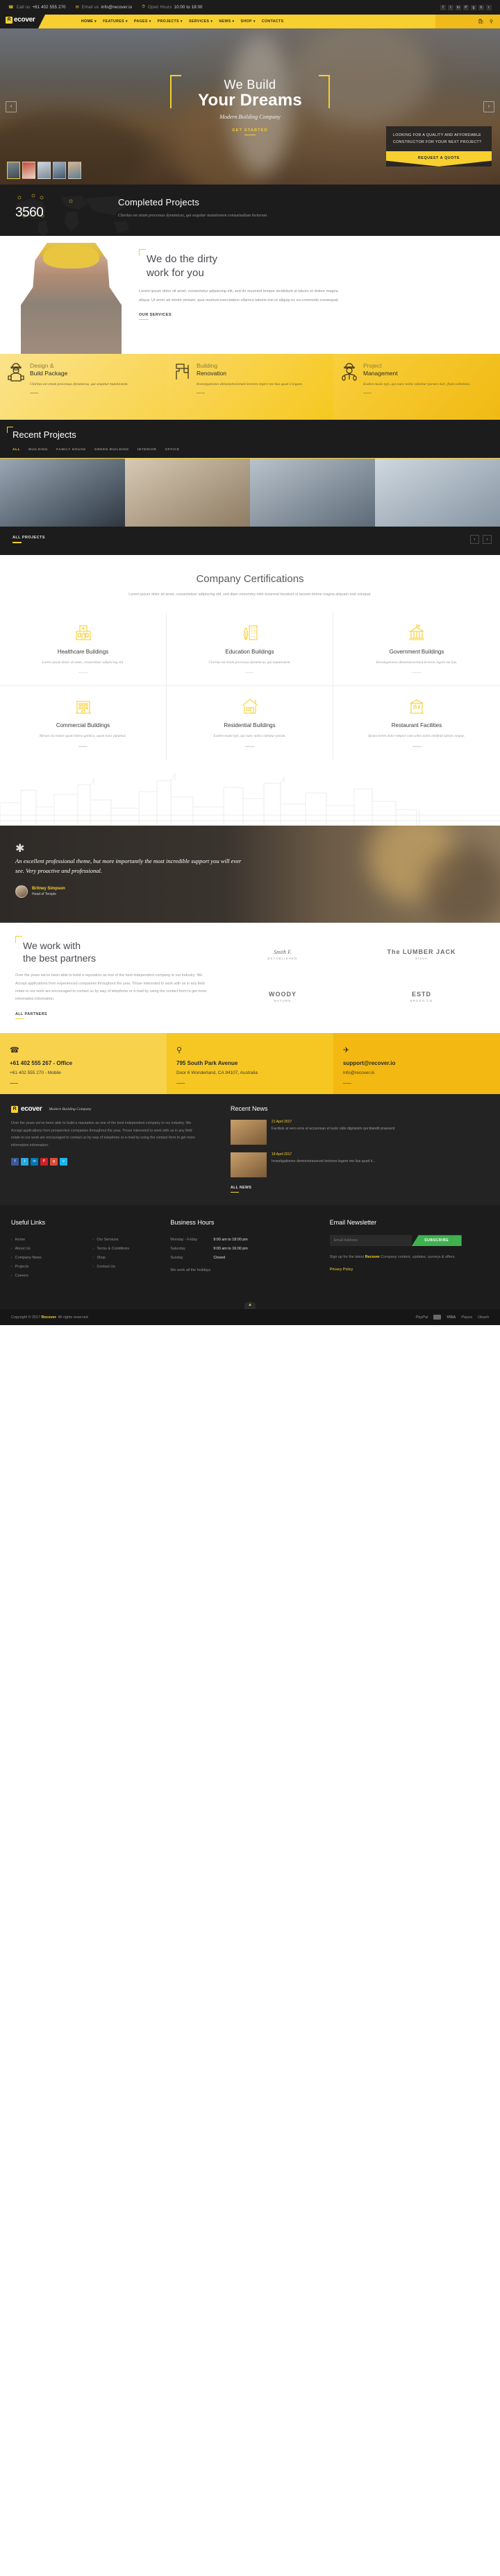 This screenshot has height=2576, width=500. I want to click on all-projects-button: ALL PROJECTS, so click(28, 539).